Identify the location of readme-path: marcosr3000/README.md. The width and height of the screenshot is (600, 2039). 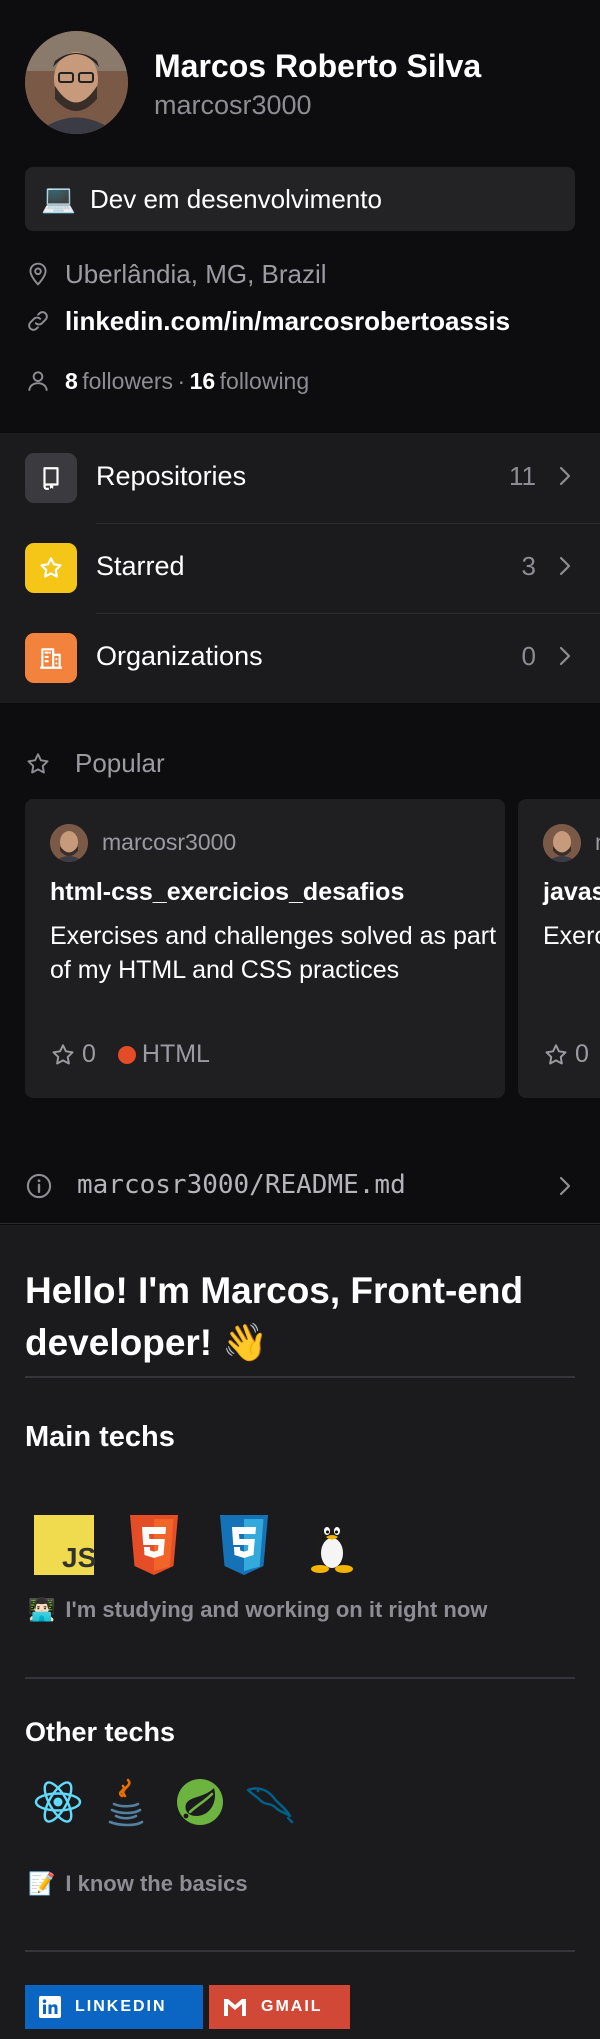
(241, 1185).